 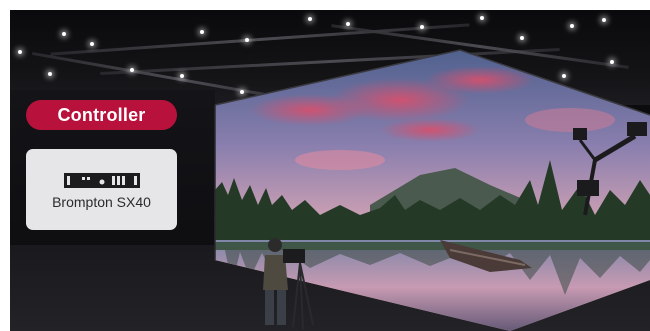 What do you see at coordinates (101, 202) in the screenshot?
I see `device-name: Brompton SX40` at bounding box center [101, 202].